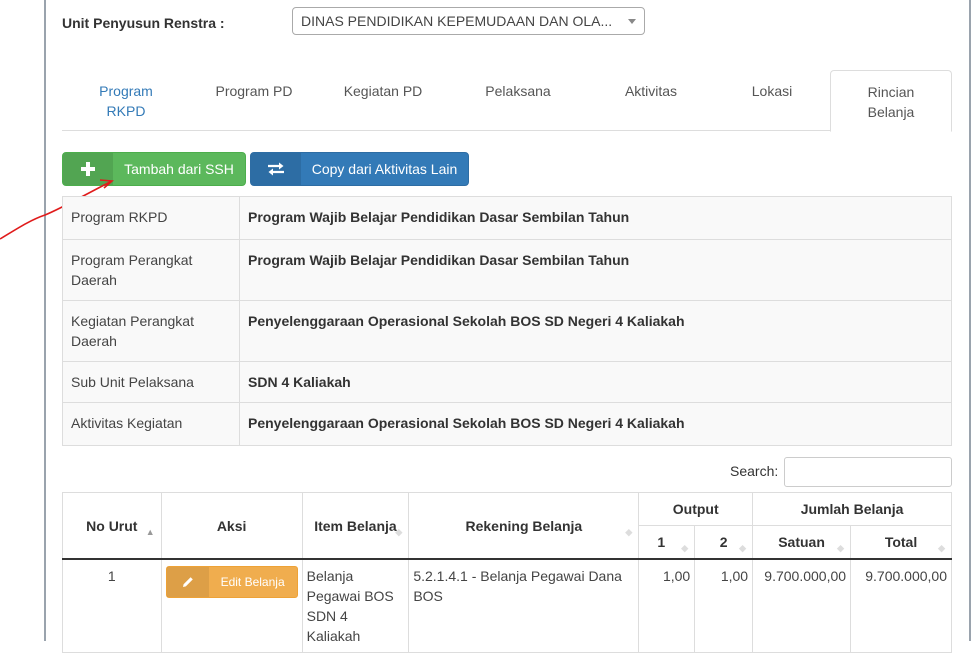 This screenshot has width=971, height=653. I want to click on tab-label: Lokasi, so click(772, 91).